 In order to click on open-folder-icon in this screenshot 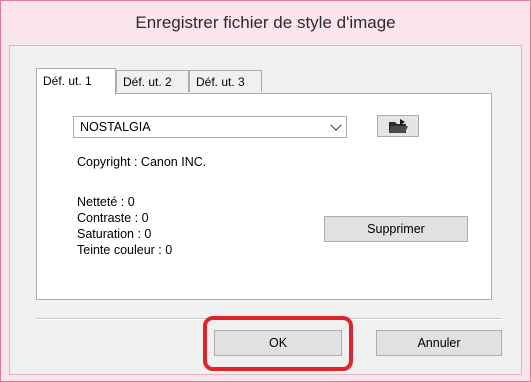, I will do `click(398, 126)`.